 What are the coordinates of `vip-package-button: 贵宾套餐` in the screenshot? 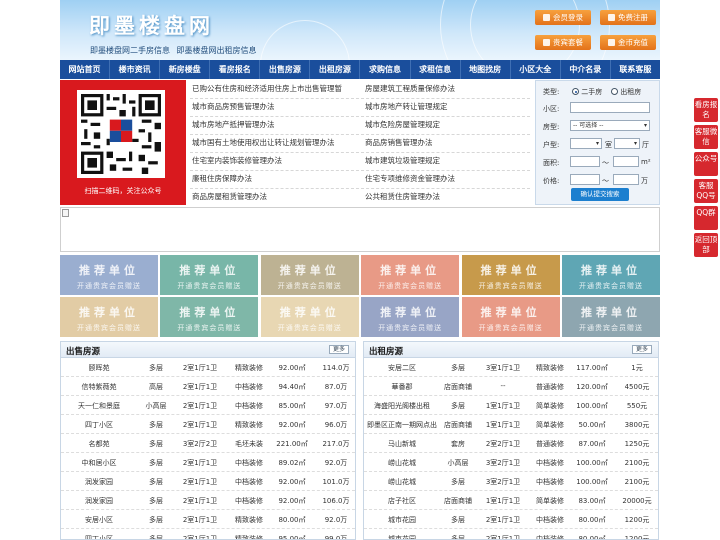 It's located at (563, 42).